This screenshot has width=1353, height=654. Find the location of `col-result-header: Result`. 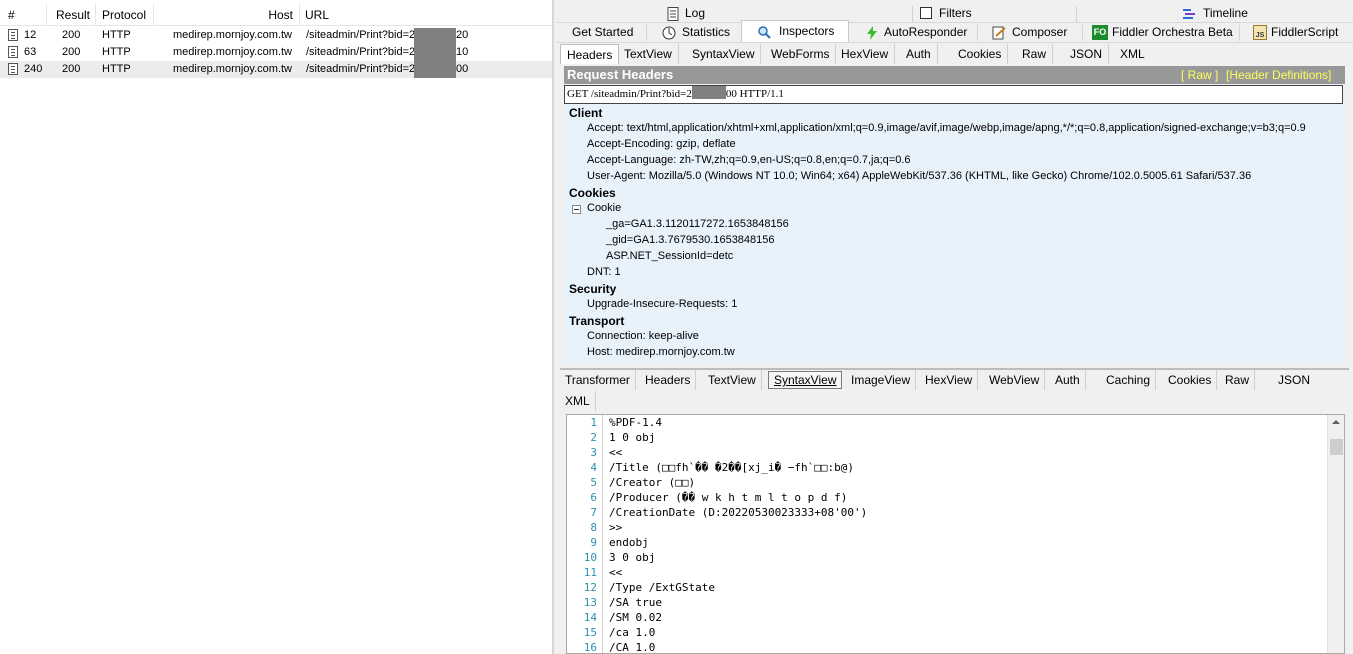

col-result-header: Result is located at coordinates (71, 15).